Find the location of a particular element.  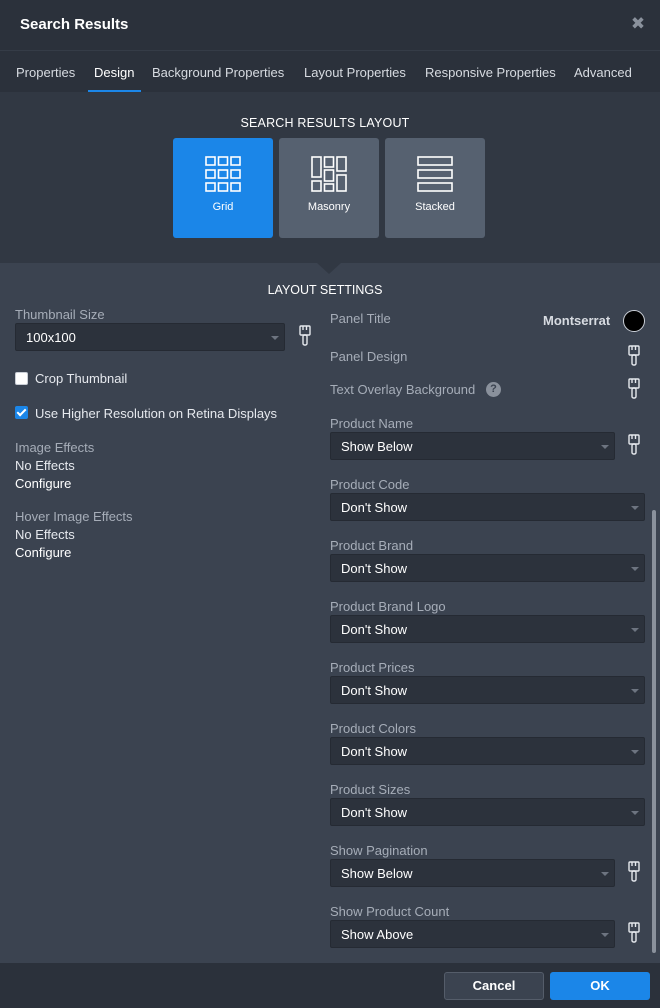

product-brand-logo-label: Product Brand Logo is located at coordinates (388, 606).